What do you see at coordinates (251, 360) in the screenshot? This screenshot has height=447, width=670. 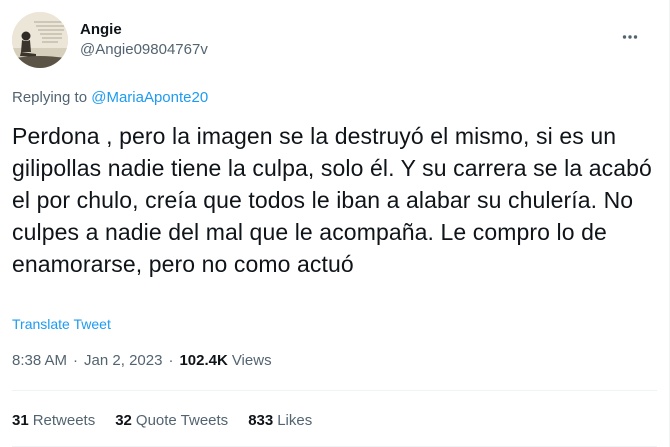 I see `views-label: Views` at bounding box center [251, 360].